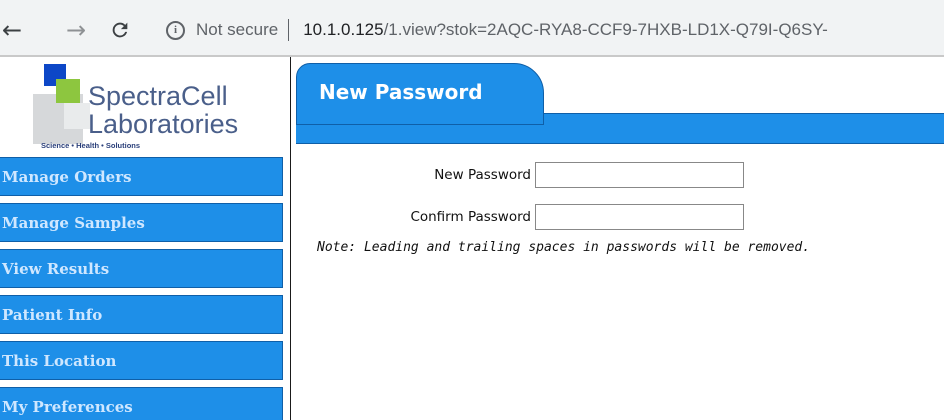  What do you see at coordinates (290, 238) in the screenshot?
I see `content-divider` at bounding box center [290, 238].